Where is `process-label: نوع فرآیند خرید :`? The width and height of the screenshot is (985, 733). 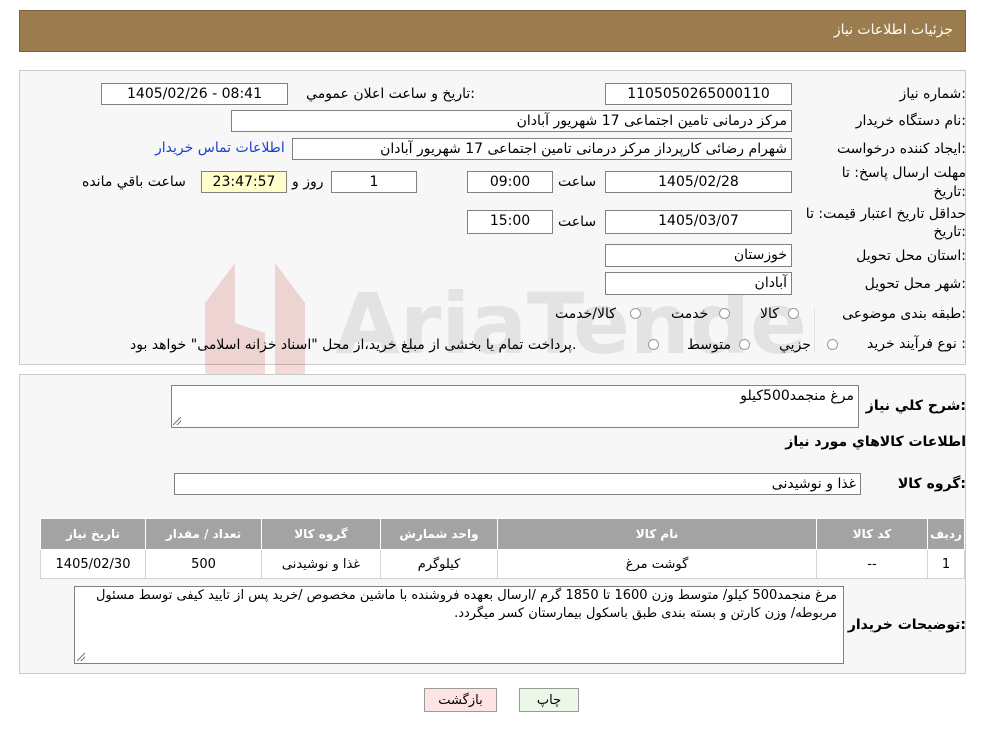
process-label: نوع فرآیند خرید : is located at coordinates (916, 344).